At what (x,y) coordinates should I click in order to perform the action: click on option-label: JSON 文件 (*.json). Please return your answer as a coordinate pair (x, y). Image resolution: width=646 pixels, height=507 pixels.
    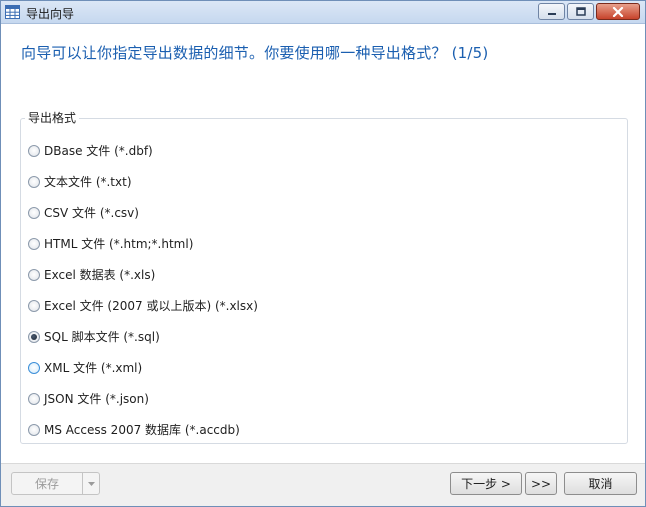
    Looking at the image, I should click on (96, 399).